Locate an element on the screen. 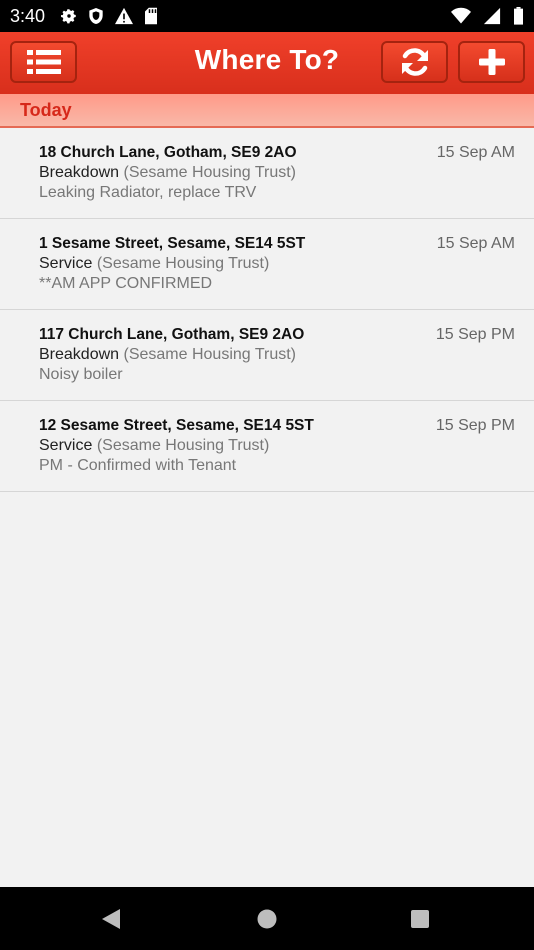 The width and height of the screenshot is (534, 950). plus-icon is located at coordinates (491, 62).